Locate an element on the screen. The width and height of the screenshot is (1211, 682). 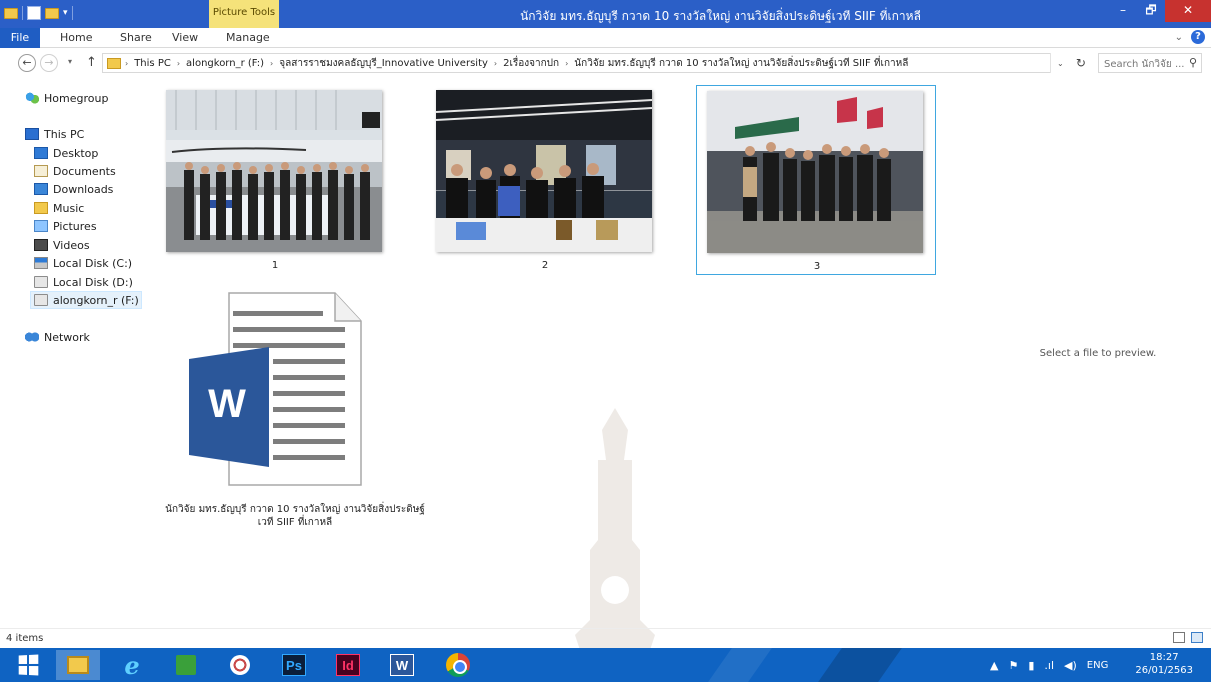
taskbar-indesign: Id is located at coordinates (348, 665).